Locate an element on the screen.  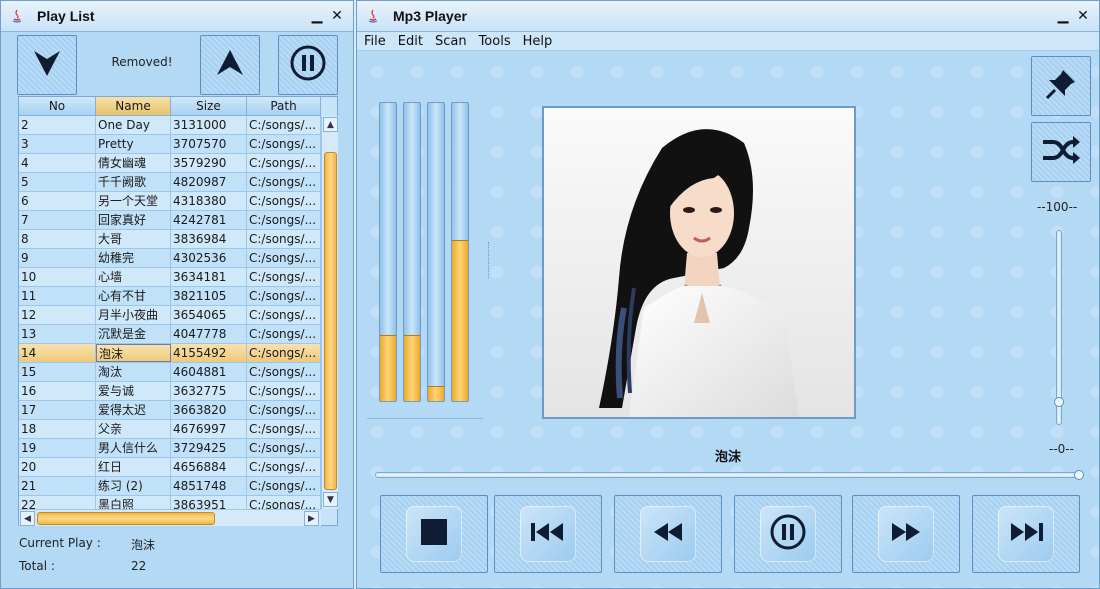
cell-name: 千千阙歌 is located at coordinates (133, 182).